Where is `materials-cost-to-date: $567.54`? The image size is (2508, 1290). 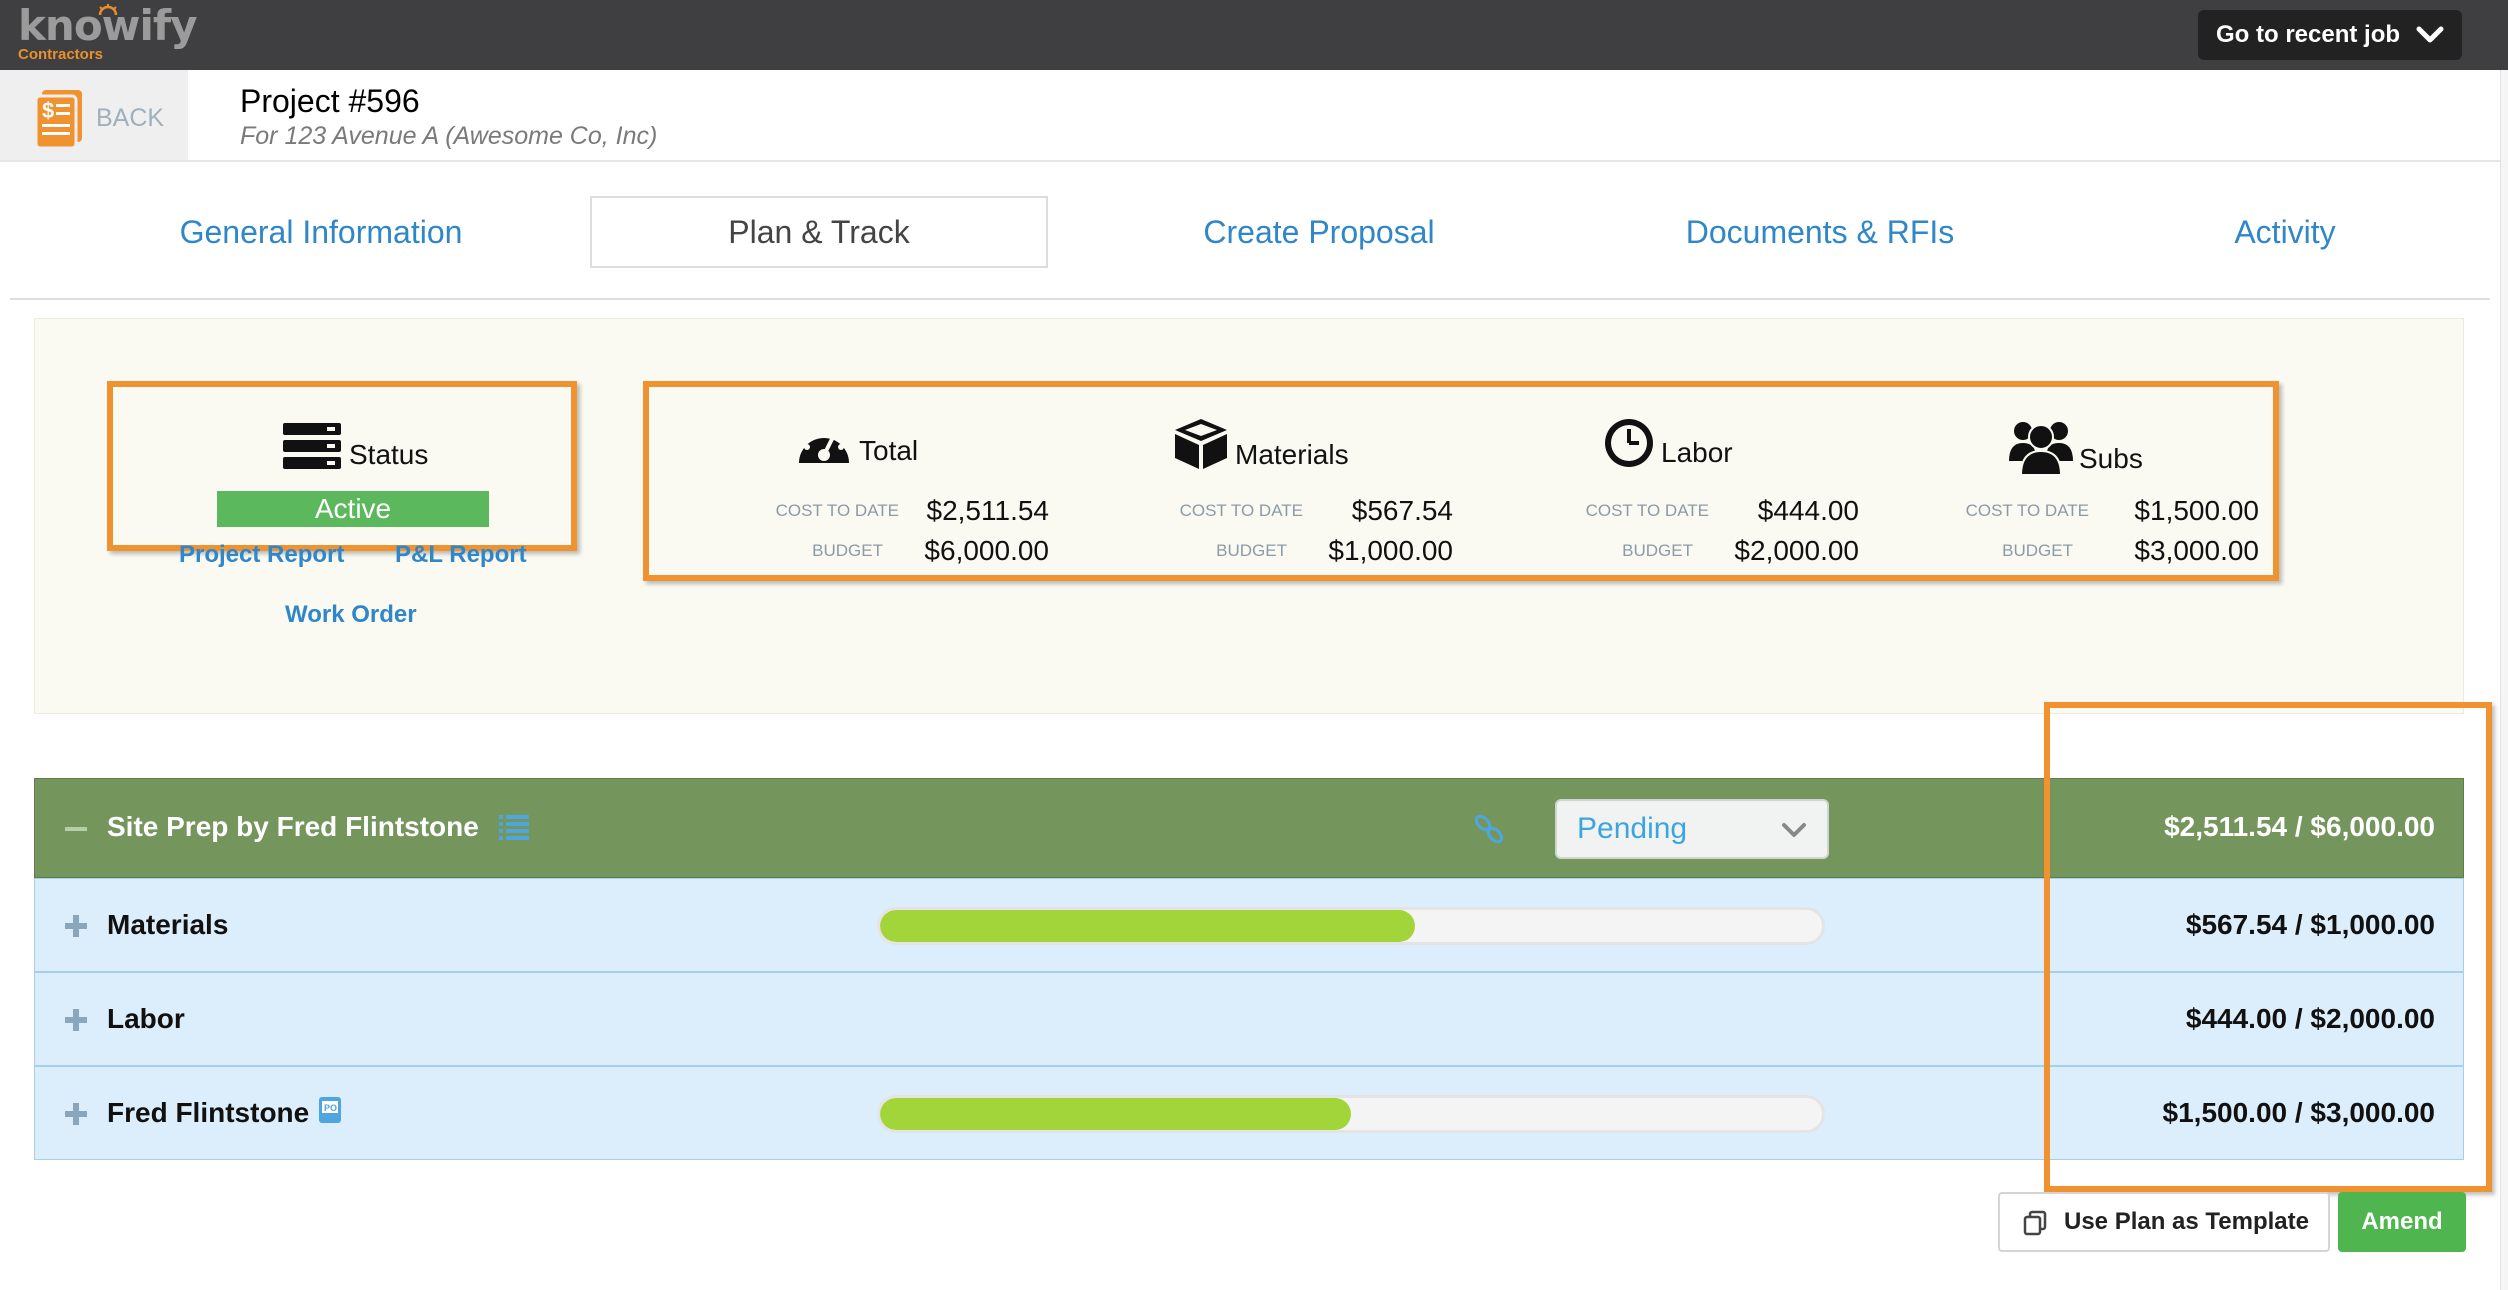 materials-cost-to-date: $567.54 is located at coordinates (1402, 510).